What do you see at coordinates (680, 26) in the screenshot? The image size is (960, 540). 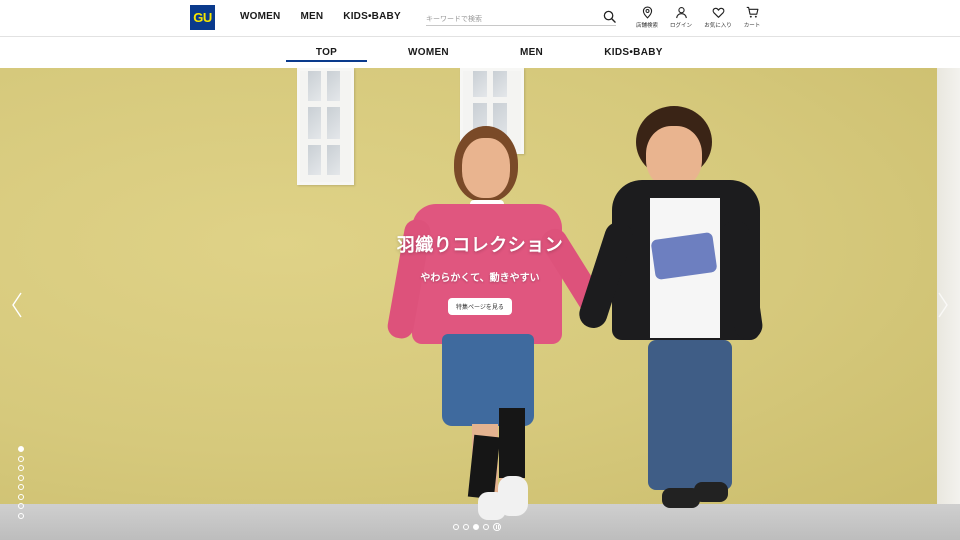 I see `login-label: ログイン` at bounding box center [680, 26].